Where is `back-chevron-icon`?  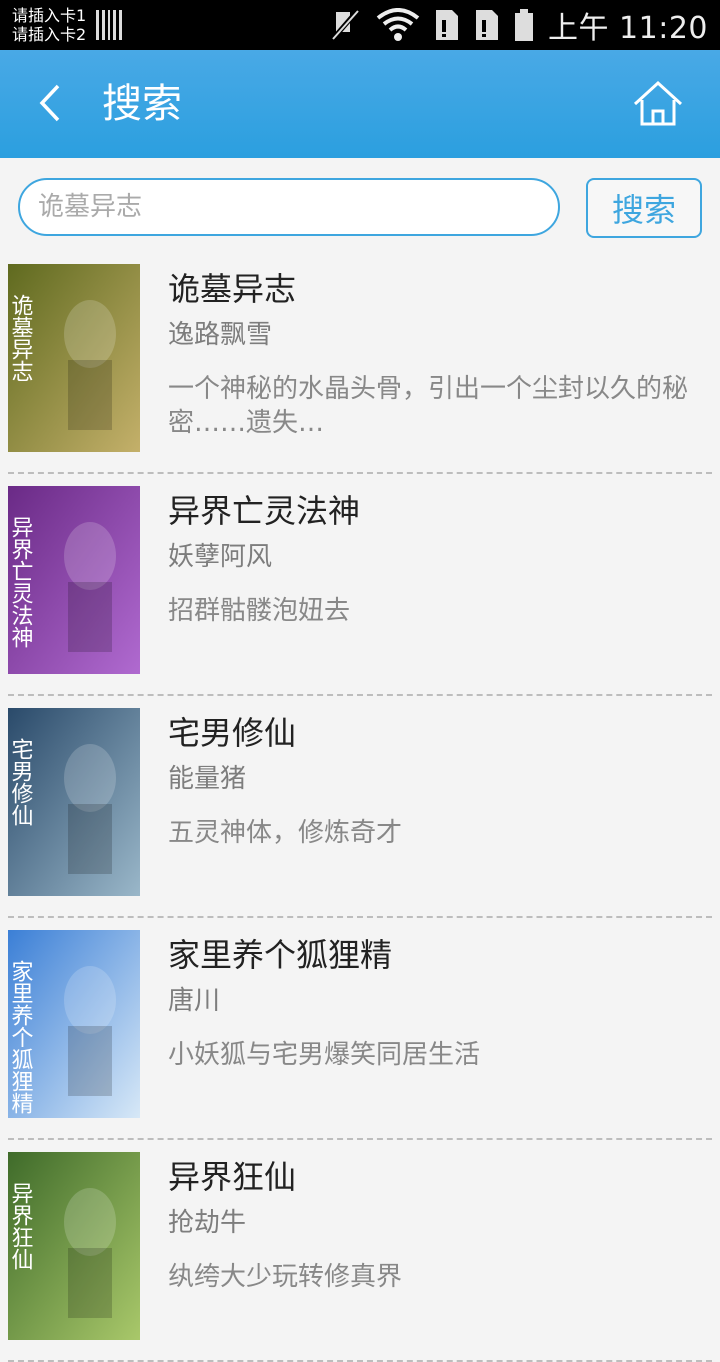 back-chevron-icon is located at coordinates (49, 103).